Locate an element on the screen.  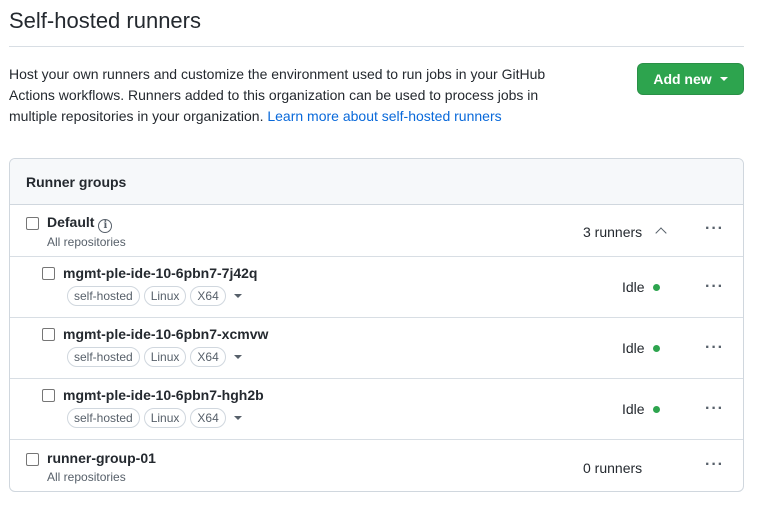
learn-more-link: Learn more about self-hosted runners is located at coordinates (384, 116).